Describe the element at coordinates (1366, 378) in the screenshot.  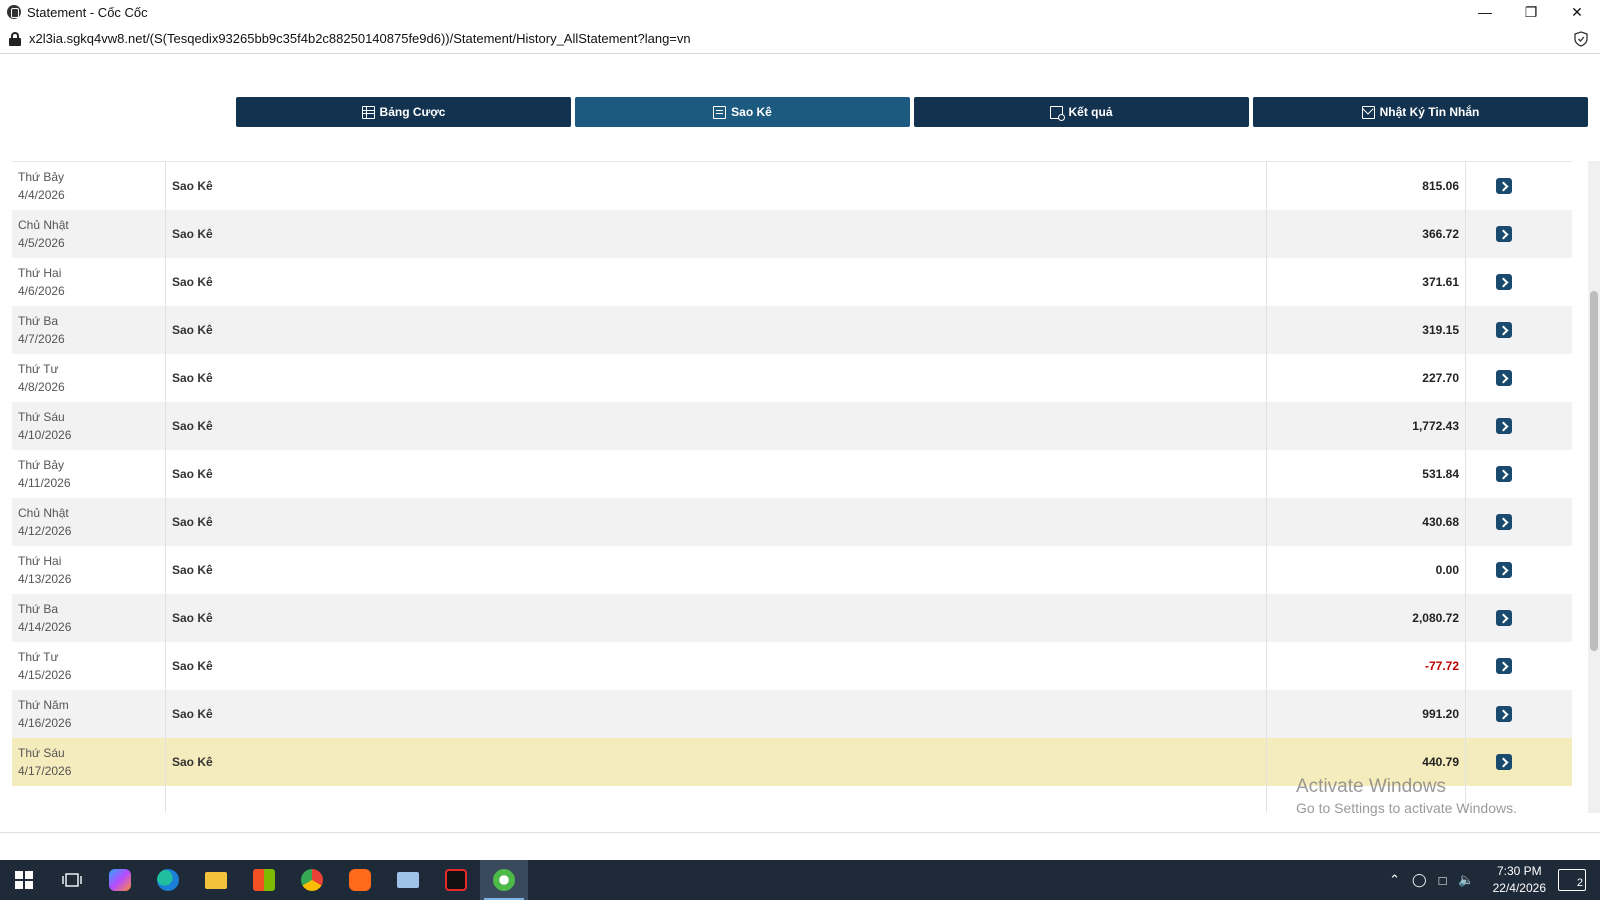
I see `amount-cell: 227.70` at that location.